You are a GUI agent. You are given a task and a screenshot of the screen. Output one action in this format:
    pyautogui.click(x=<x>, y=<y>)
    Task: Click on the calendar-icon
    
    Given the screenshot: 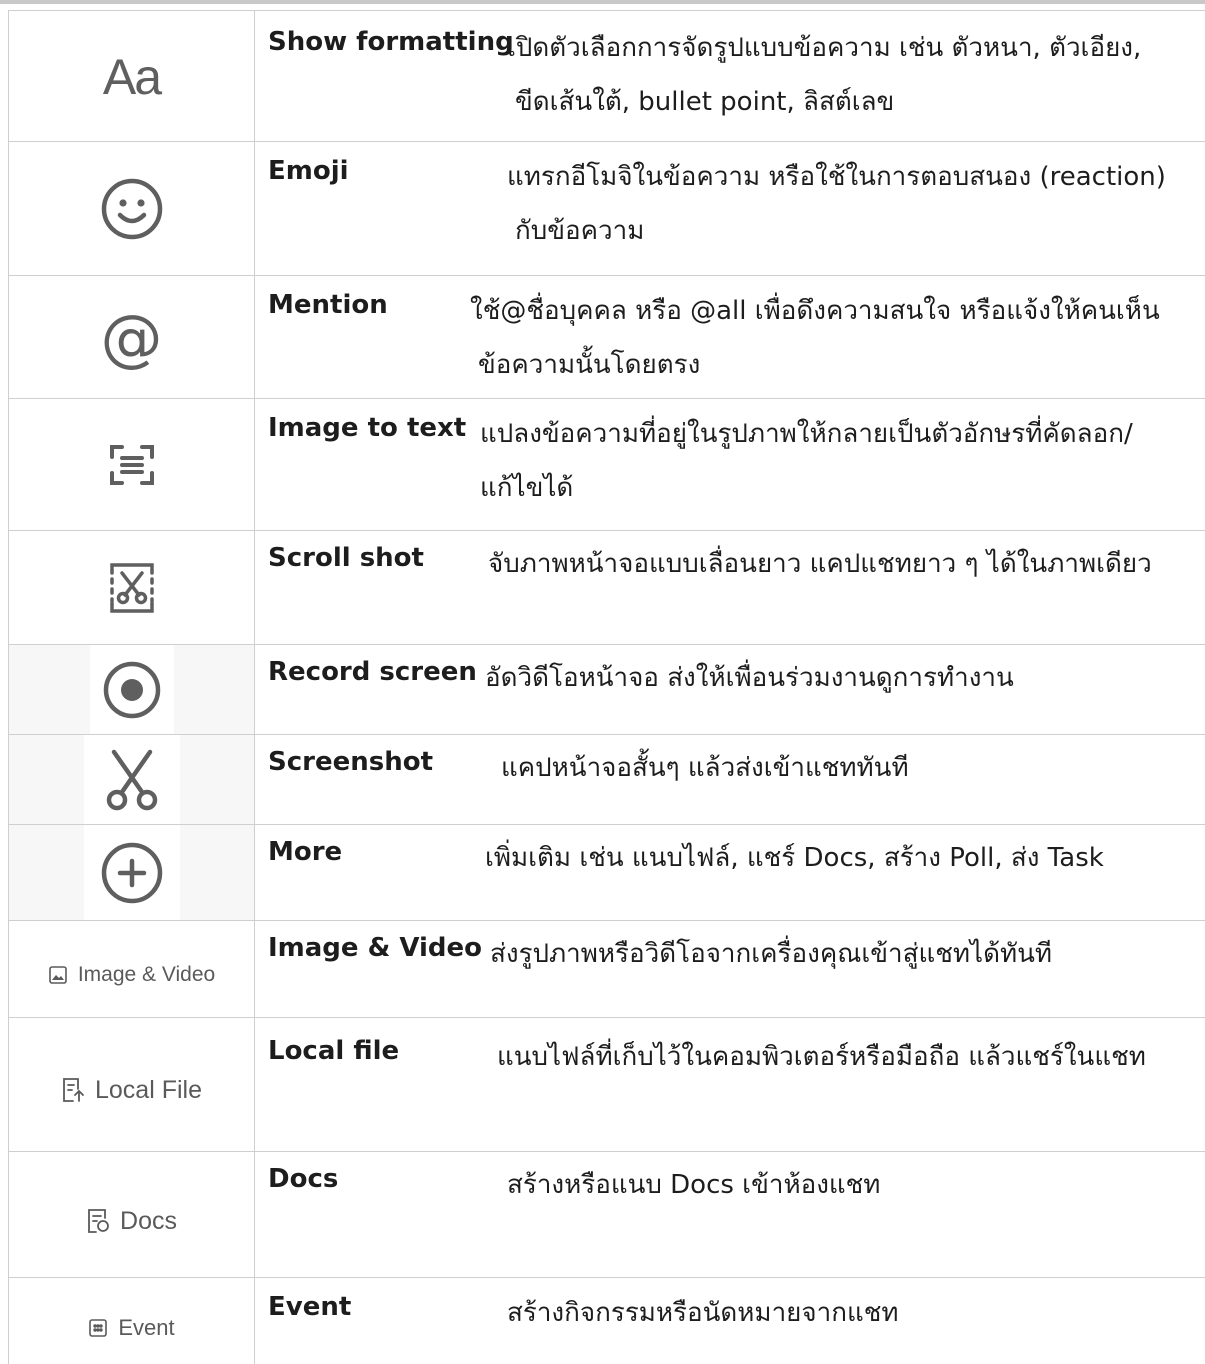 What is the action you would take?
    pyautogui.click(x=98, y=1328)
    